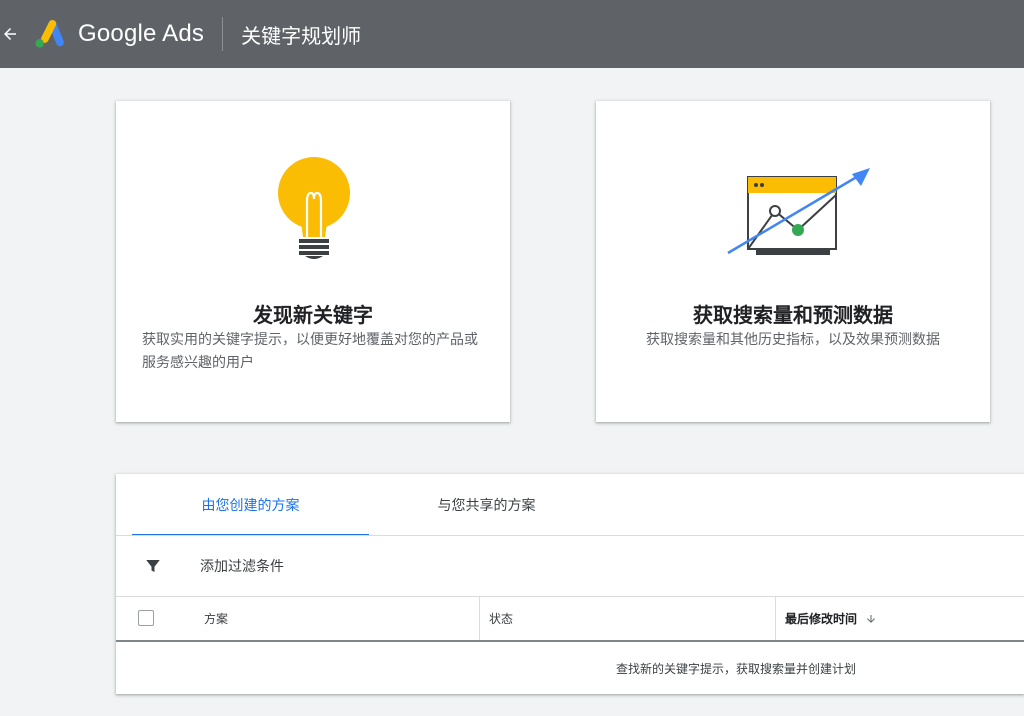 This screenshot has height=716, width=1024. What do you see at coordinates (798, 211) in the screenshot?
I see `growth-chart-icon` at bounding box center [798, 211].